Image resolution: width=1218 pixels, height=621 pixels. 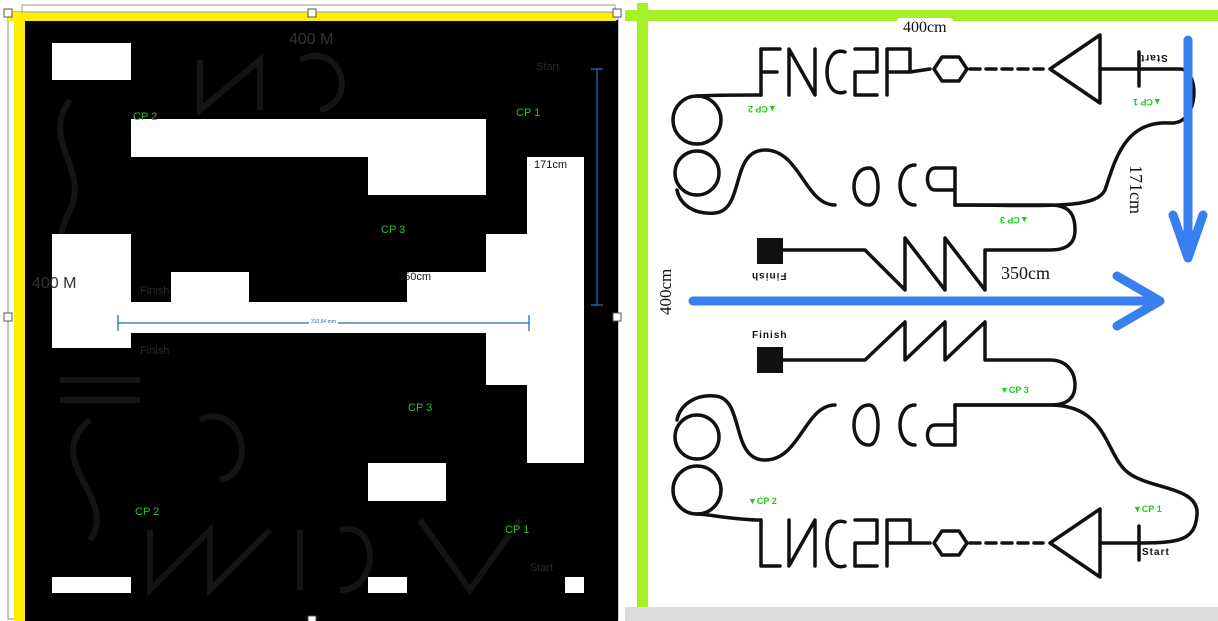 I want to click on left-height-label: 400cm, so click(x=665, y=291).